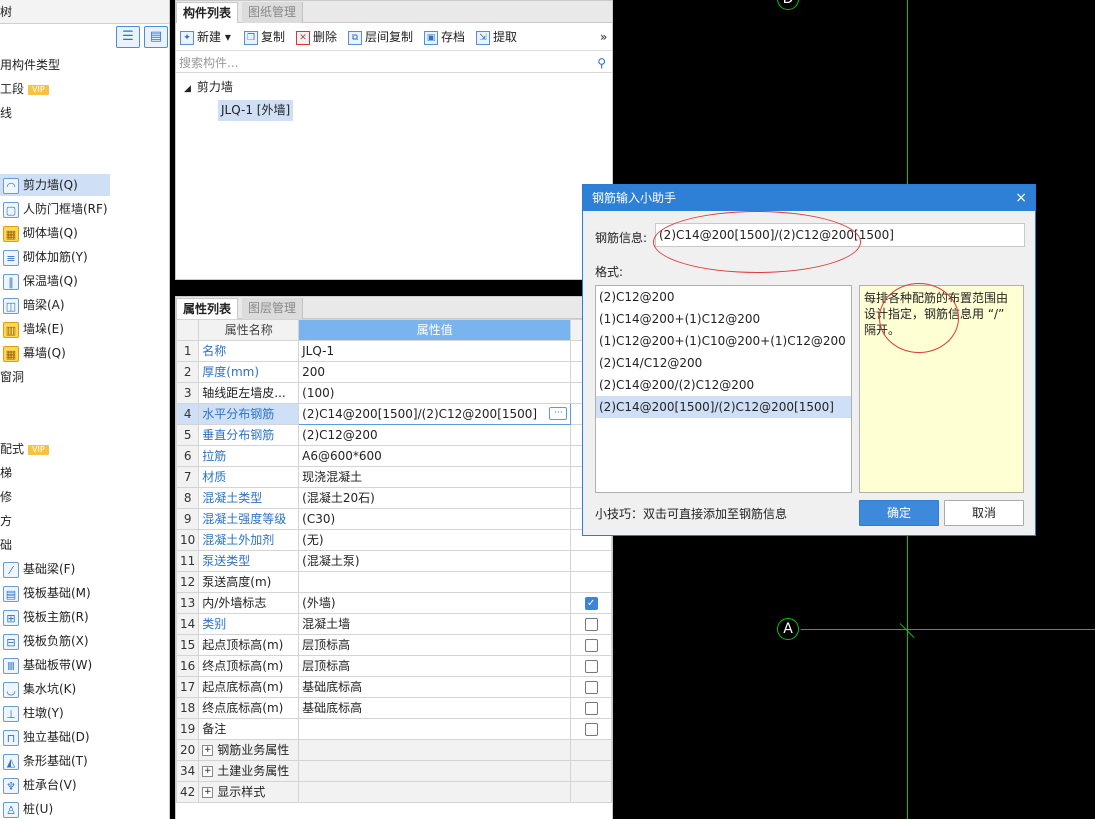  I want to click on property-index: 34, so click(187, 771).